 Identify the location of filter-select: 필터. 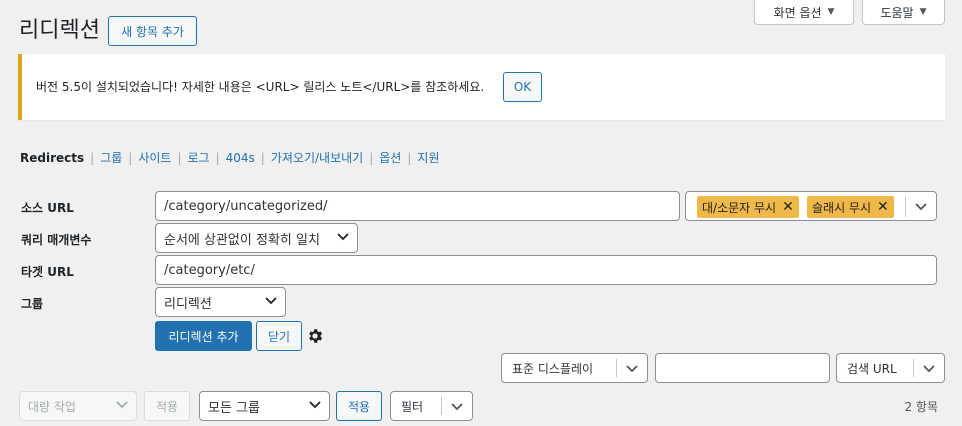
(431, 406).